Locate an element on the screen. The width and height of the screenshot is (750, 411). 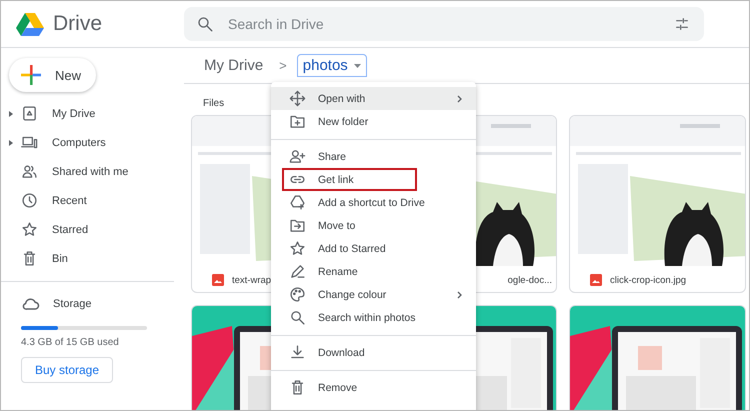
menu-item: Open with is located at coordinates (373, 98).